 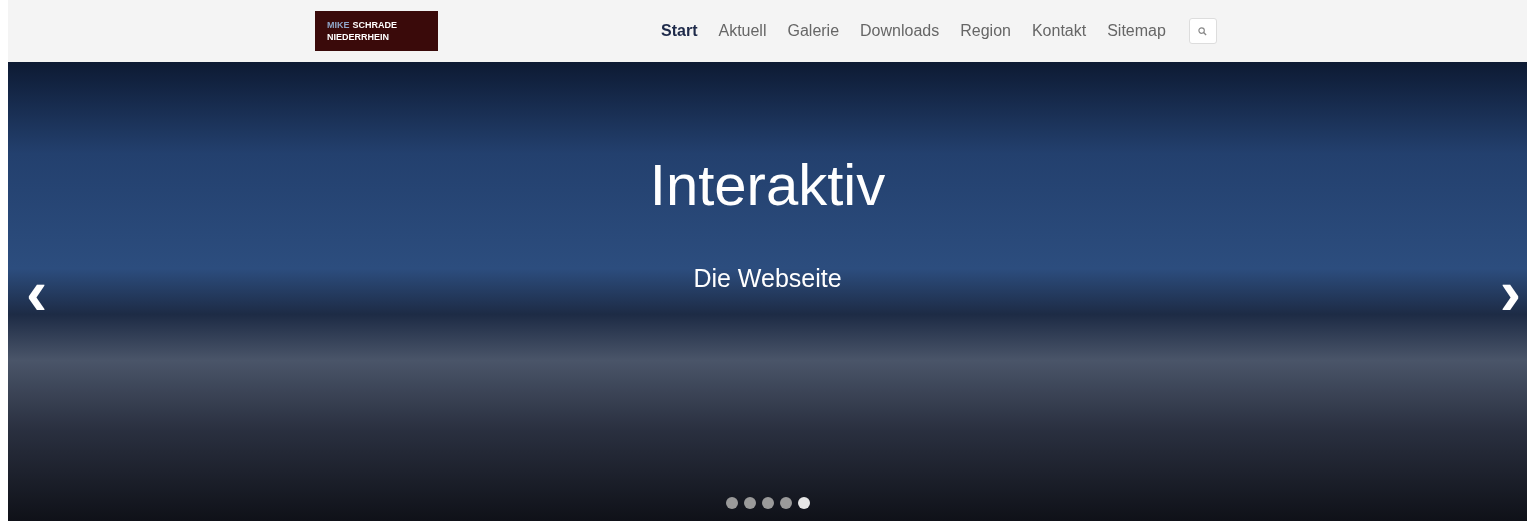 What do you see at coordinates (767, 278) in the screenshot?
I see `slide-subtitle: Die Webseite` at bounding box center [767, 278].